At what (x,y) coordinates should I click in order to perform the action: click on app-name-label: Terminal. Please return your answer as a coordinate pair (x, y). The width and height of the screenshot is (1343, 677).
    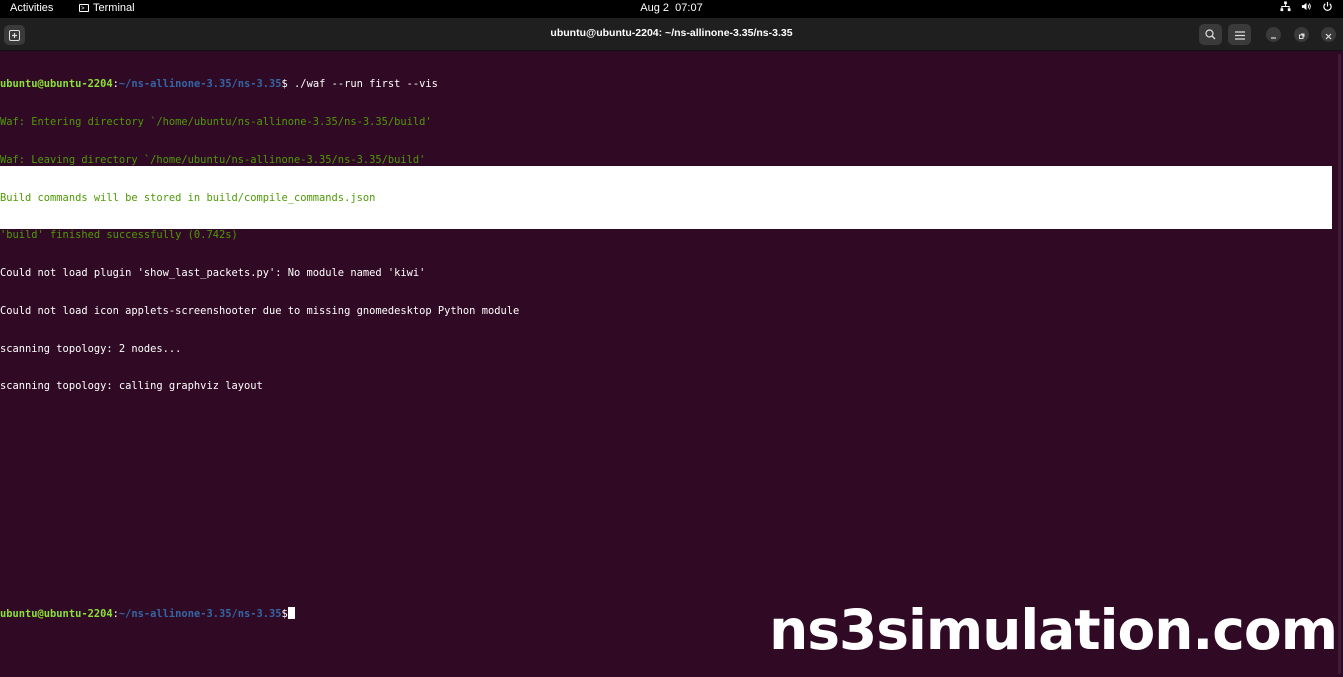
    Looking at the image, I should click on (114, 8).